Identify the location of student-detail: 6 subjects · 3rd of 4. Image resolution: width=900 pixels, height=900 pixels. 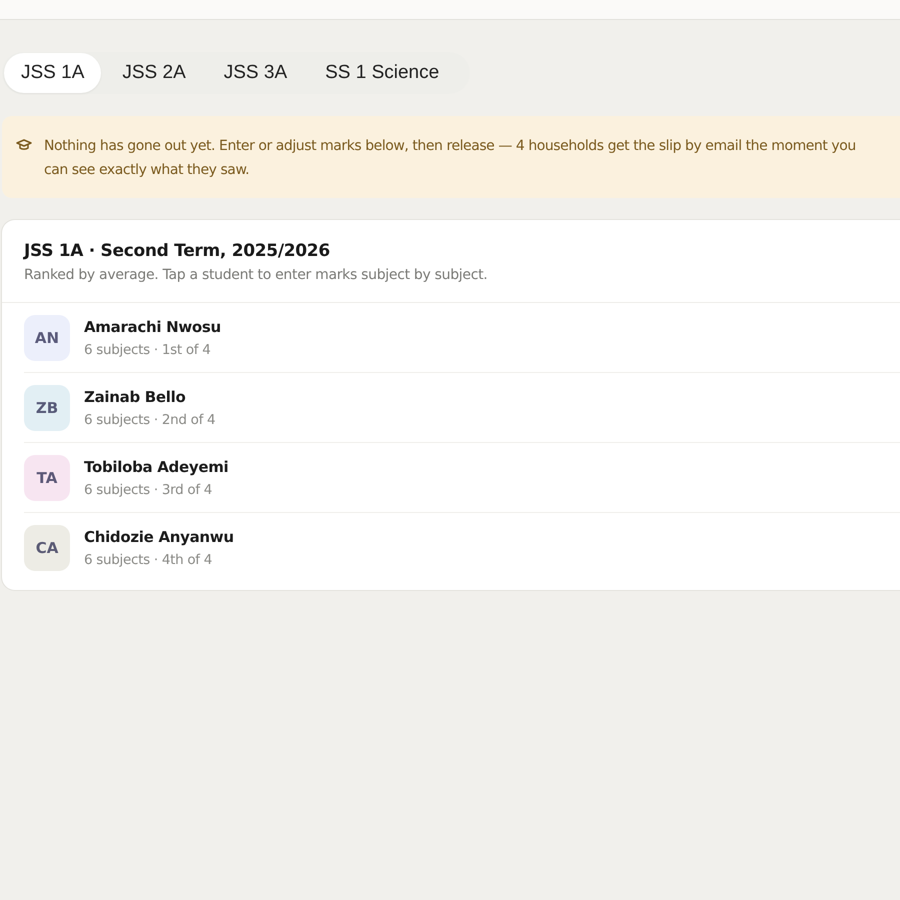
(149, 490).